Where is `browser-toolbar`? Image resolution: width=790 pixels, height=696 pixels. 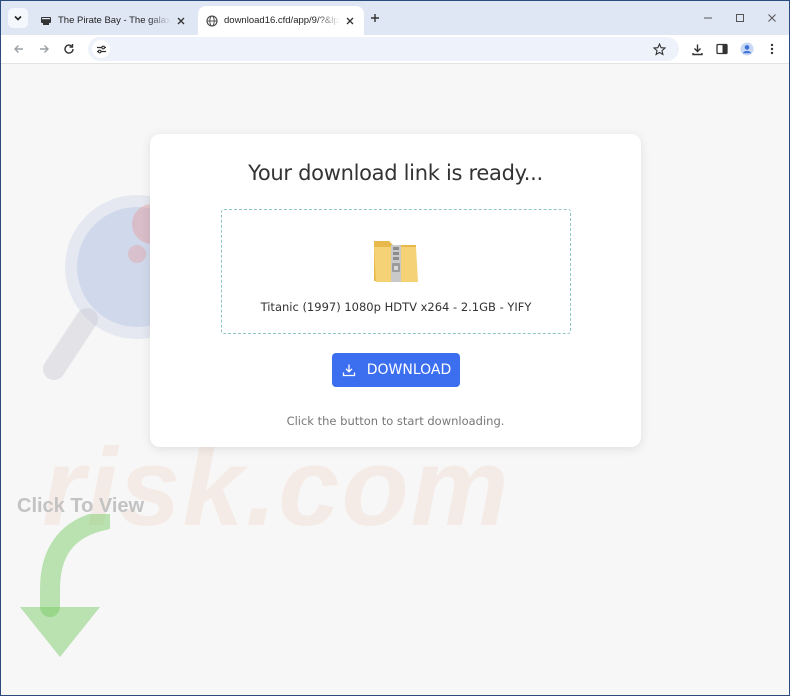 browser-toolbar is located at coordinates (395, 49).